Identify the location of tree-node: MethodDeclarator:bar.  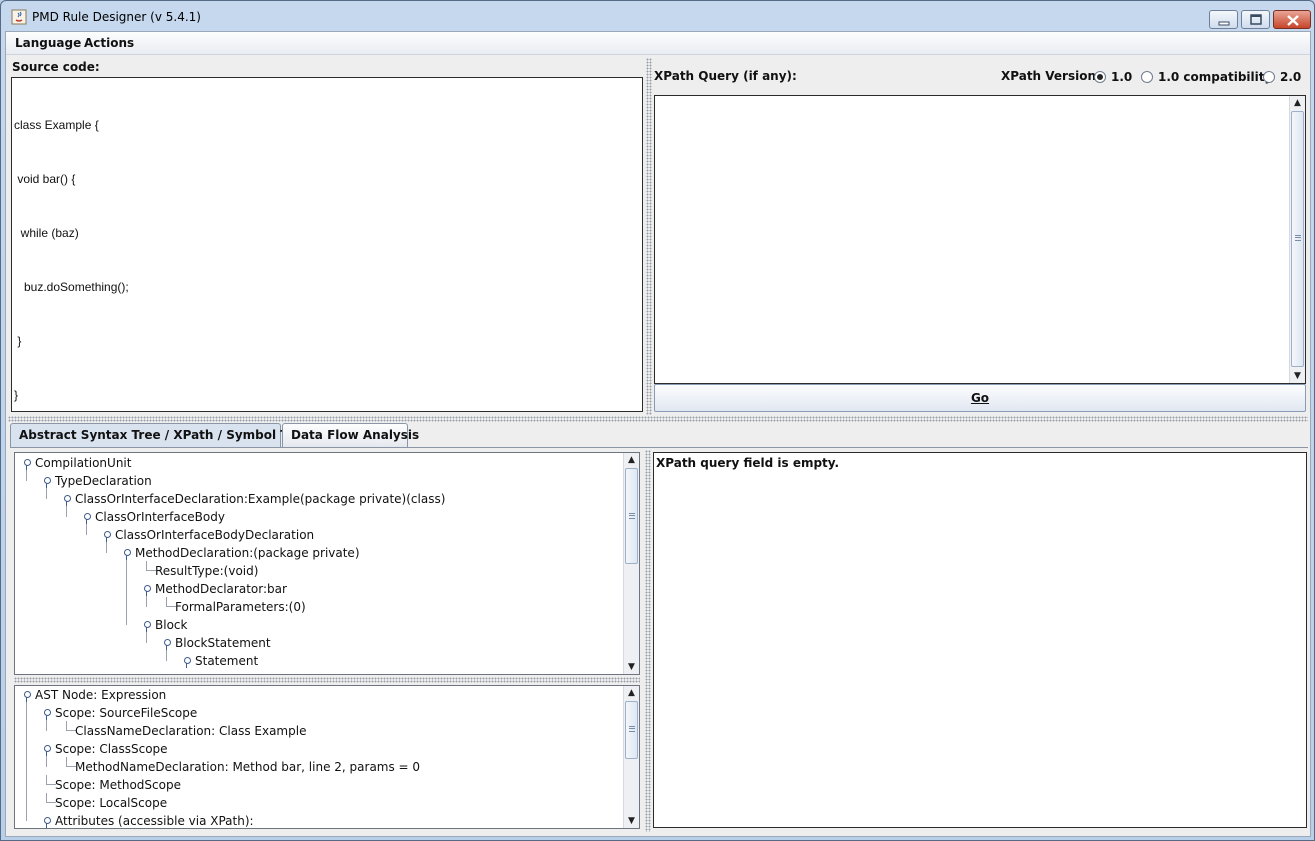
(221, 589).